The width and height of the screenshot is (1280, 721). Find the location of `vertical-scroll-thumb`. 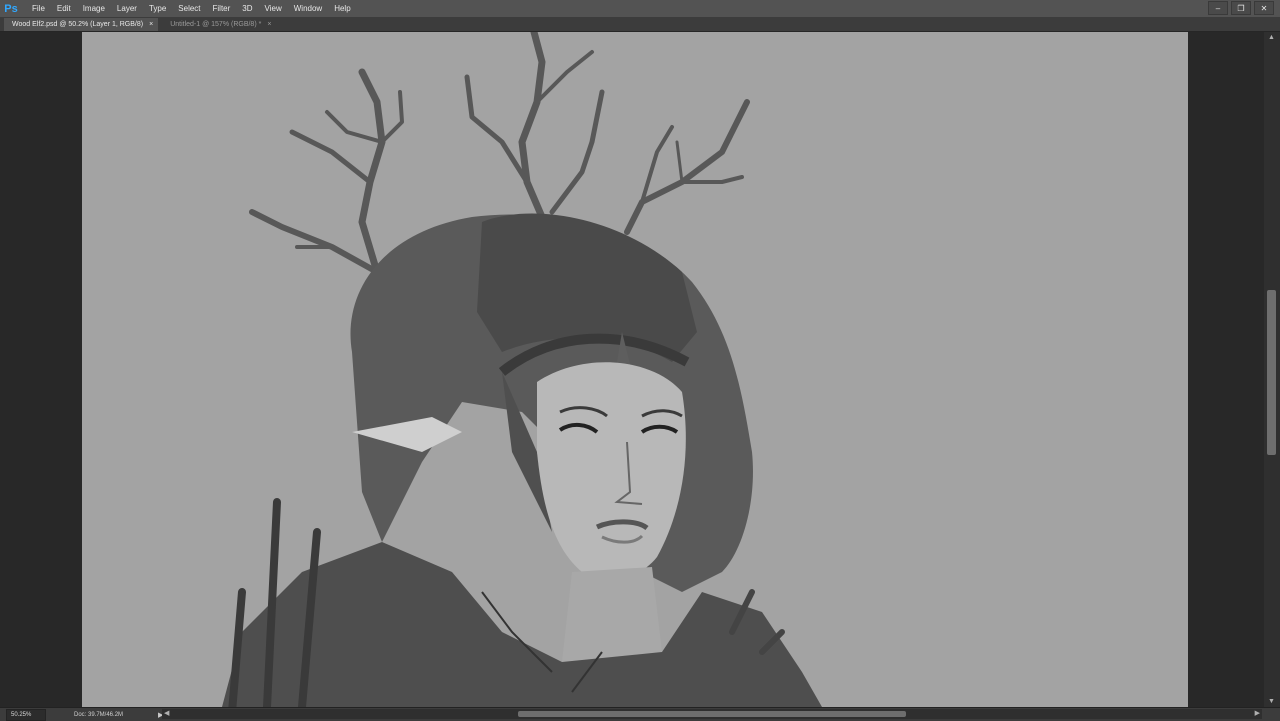

vertical-scroll-thumb is located at coordinates (1271, 372).